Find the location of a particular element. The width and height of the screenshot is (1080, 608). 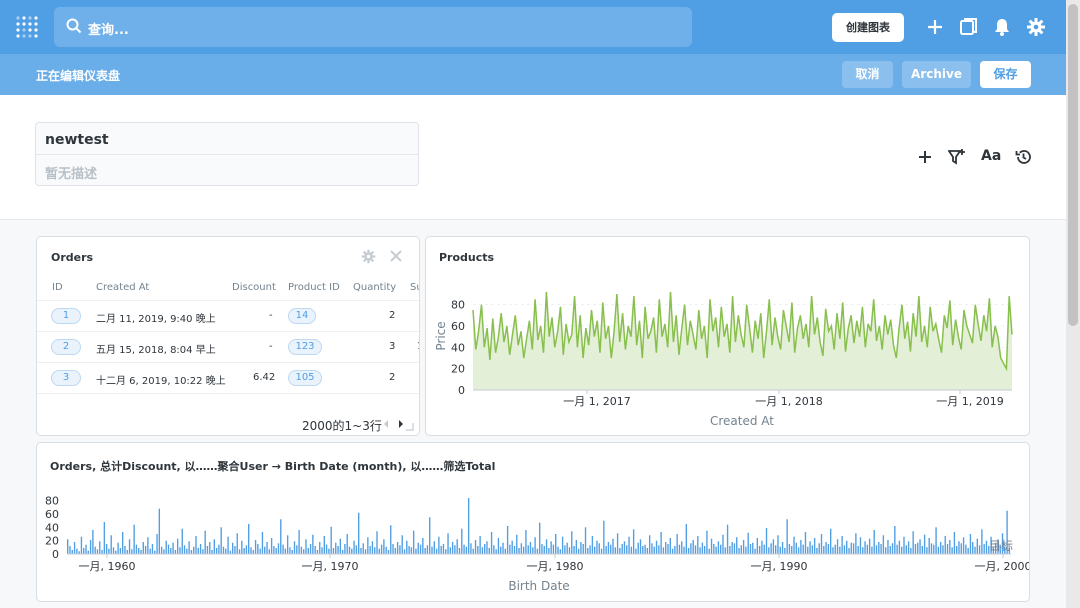

revision-history-icon is located at coordinates (1023, 157).